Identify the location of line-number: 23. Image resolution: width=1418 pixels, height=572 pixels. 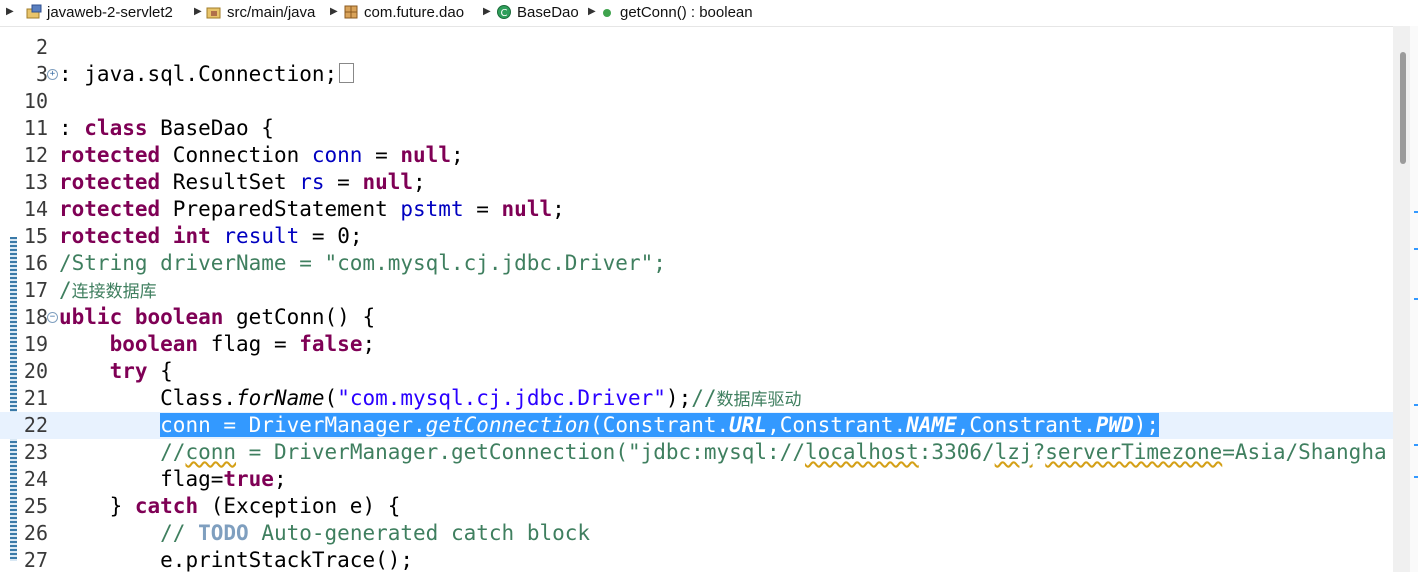
(35, 452).